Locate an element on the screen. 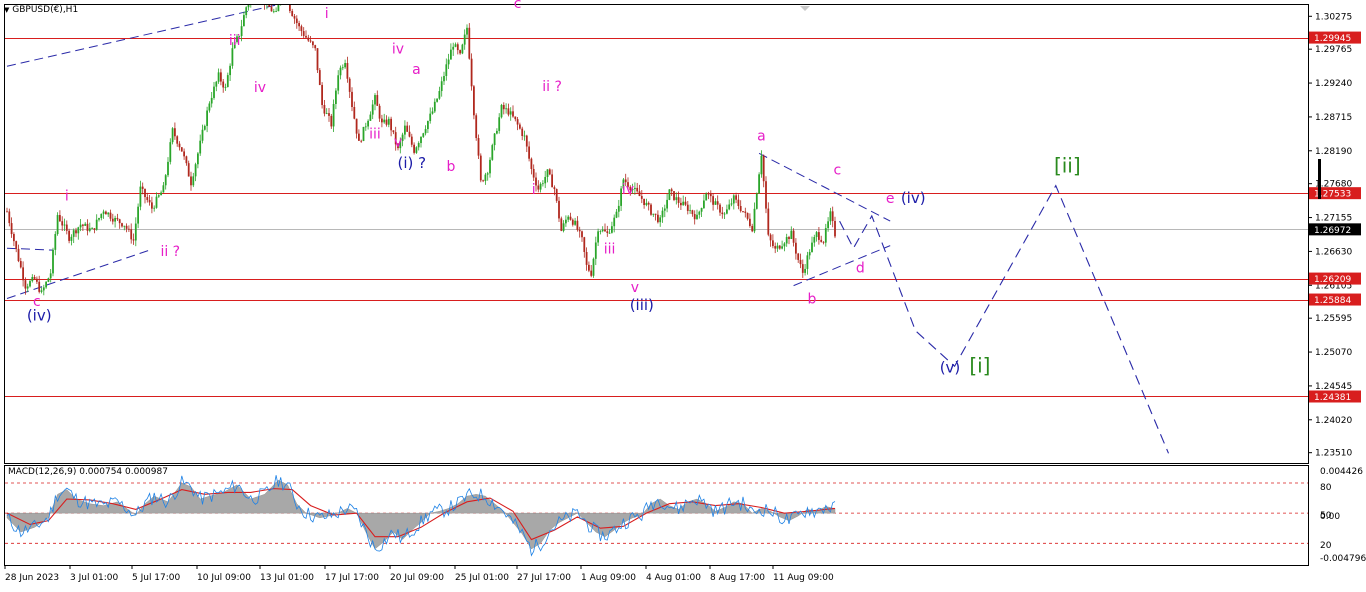 This screenshot has width=1366, height=592. time-tick-label: 10 Jul 09:00 is located at coordinates (224, 578).